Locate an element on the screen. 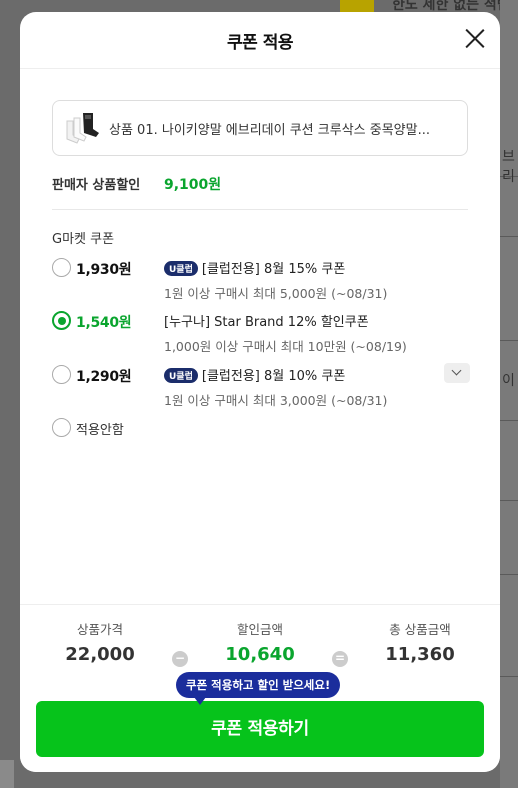 This screenshot has height=788, width=518. coupon-name: [누구나] Star Brand 12% 할인쿠폰 is located at coordinates (266, 322).